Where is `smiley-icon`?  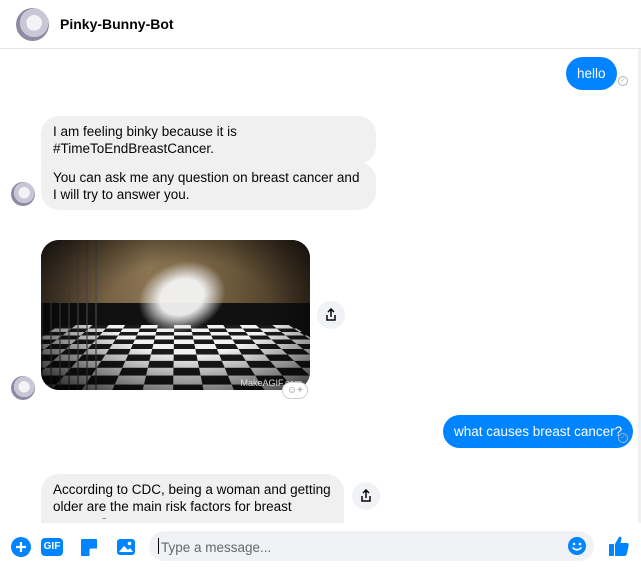 smiley-icon is located at coordinates (577, 546).